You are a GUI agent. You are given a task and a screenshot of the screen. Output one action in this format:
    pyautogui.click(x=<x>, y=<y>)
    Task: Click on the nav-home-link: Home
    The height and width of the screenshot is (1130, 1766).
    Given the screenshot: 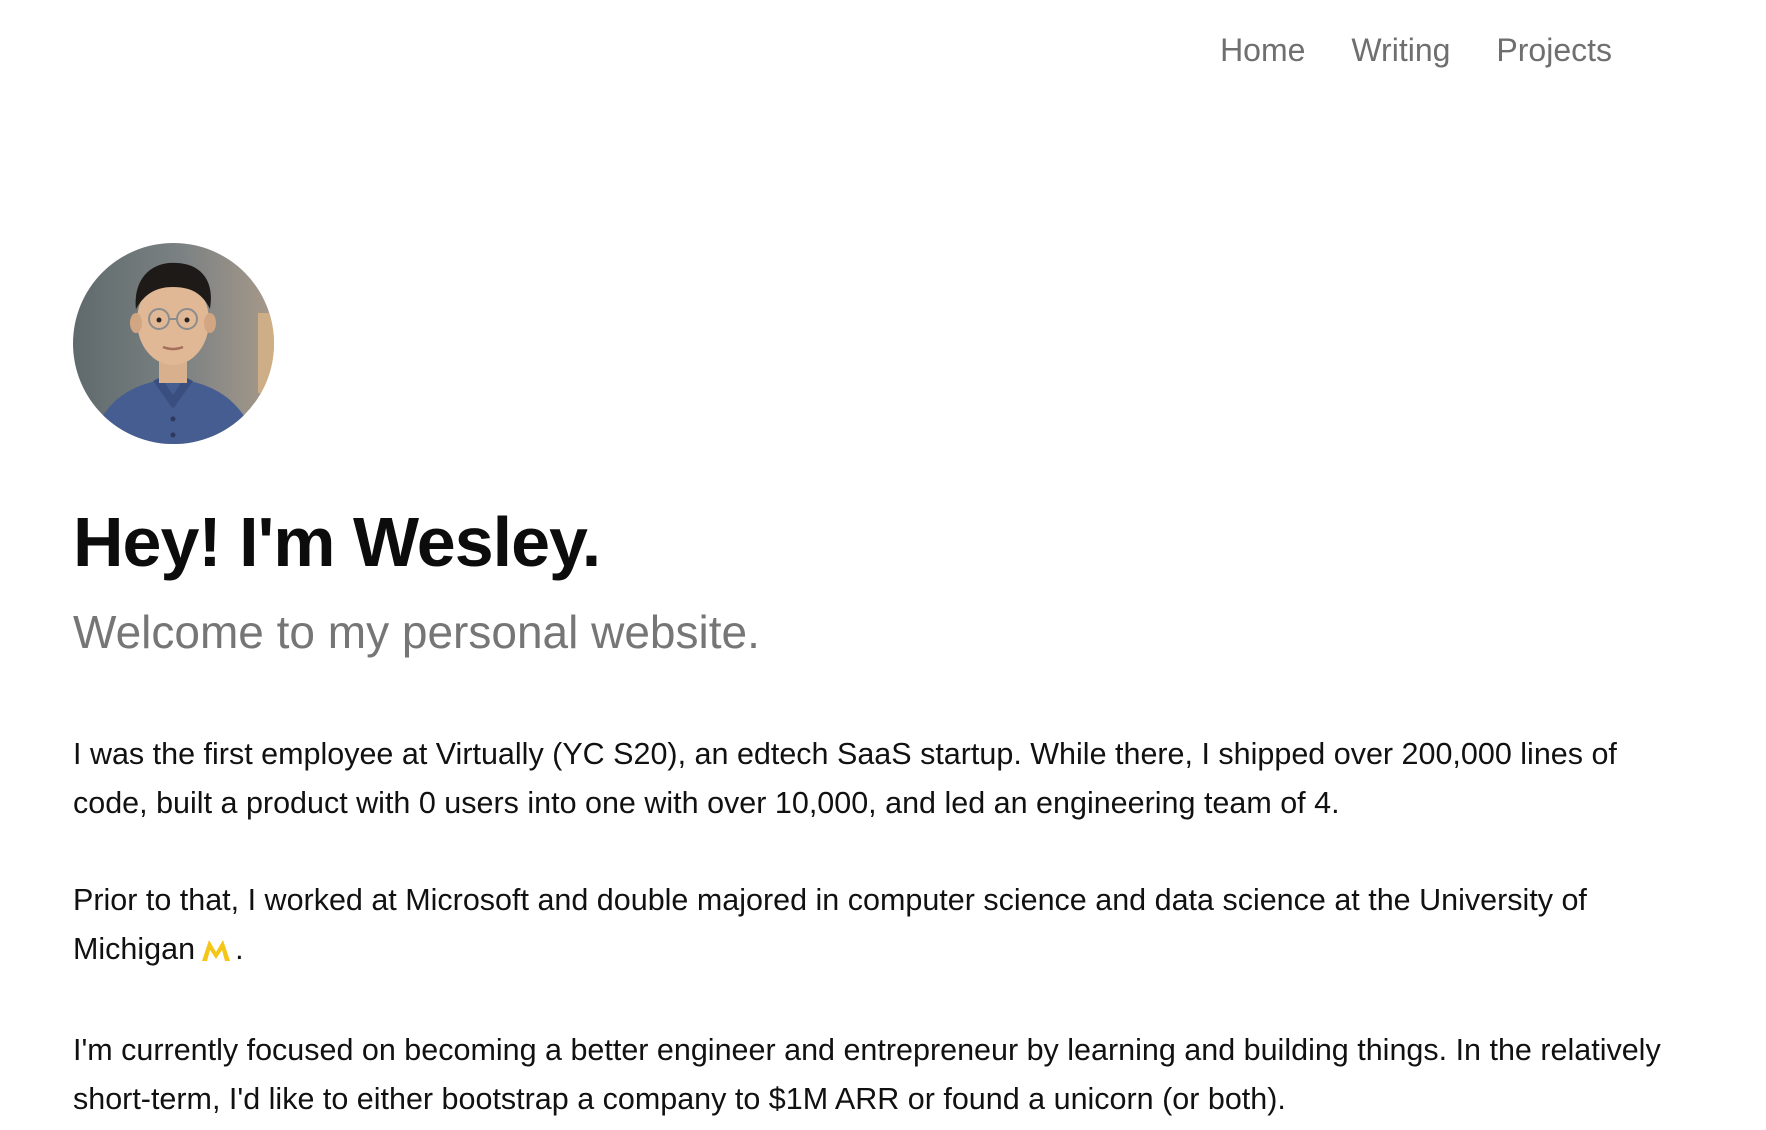 What is the action you would take?
    pyautogui.click(x=1262, y=50)
    